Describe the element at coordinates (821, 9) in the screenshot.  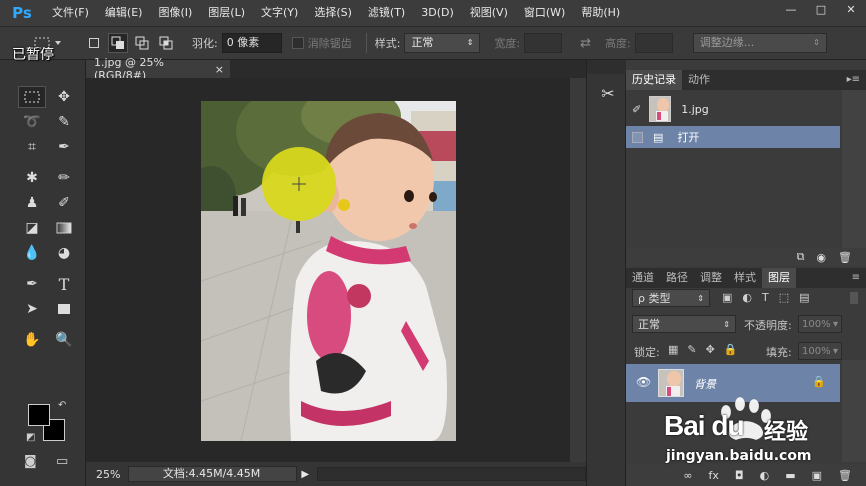
I see `maximize-button: □` at that location.